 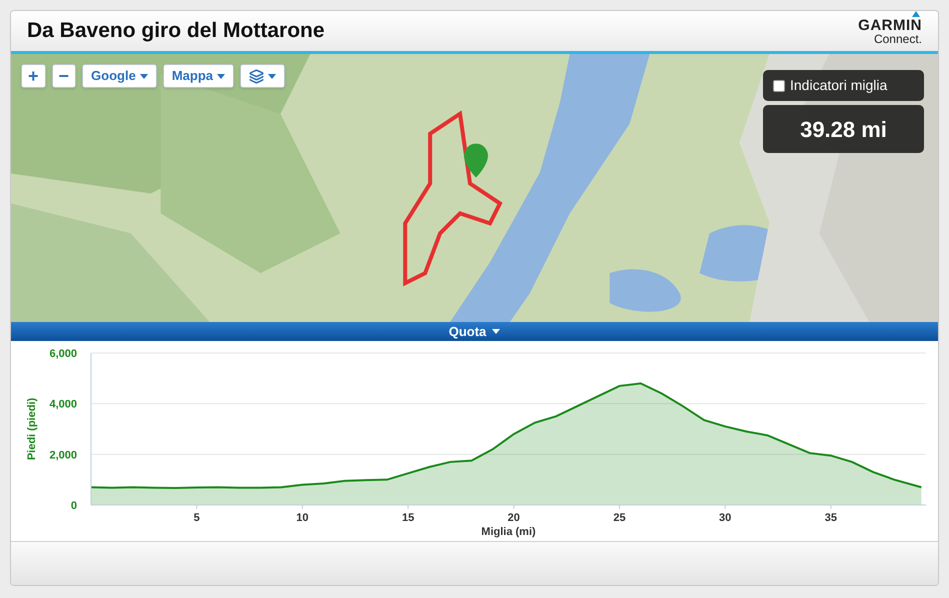 I want to click on logo-sub: Connect., so click(x=898, y=38).